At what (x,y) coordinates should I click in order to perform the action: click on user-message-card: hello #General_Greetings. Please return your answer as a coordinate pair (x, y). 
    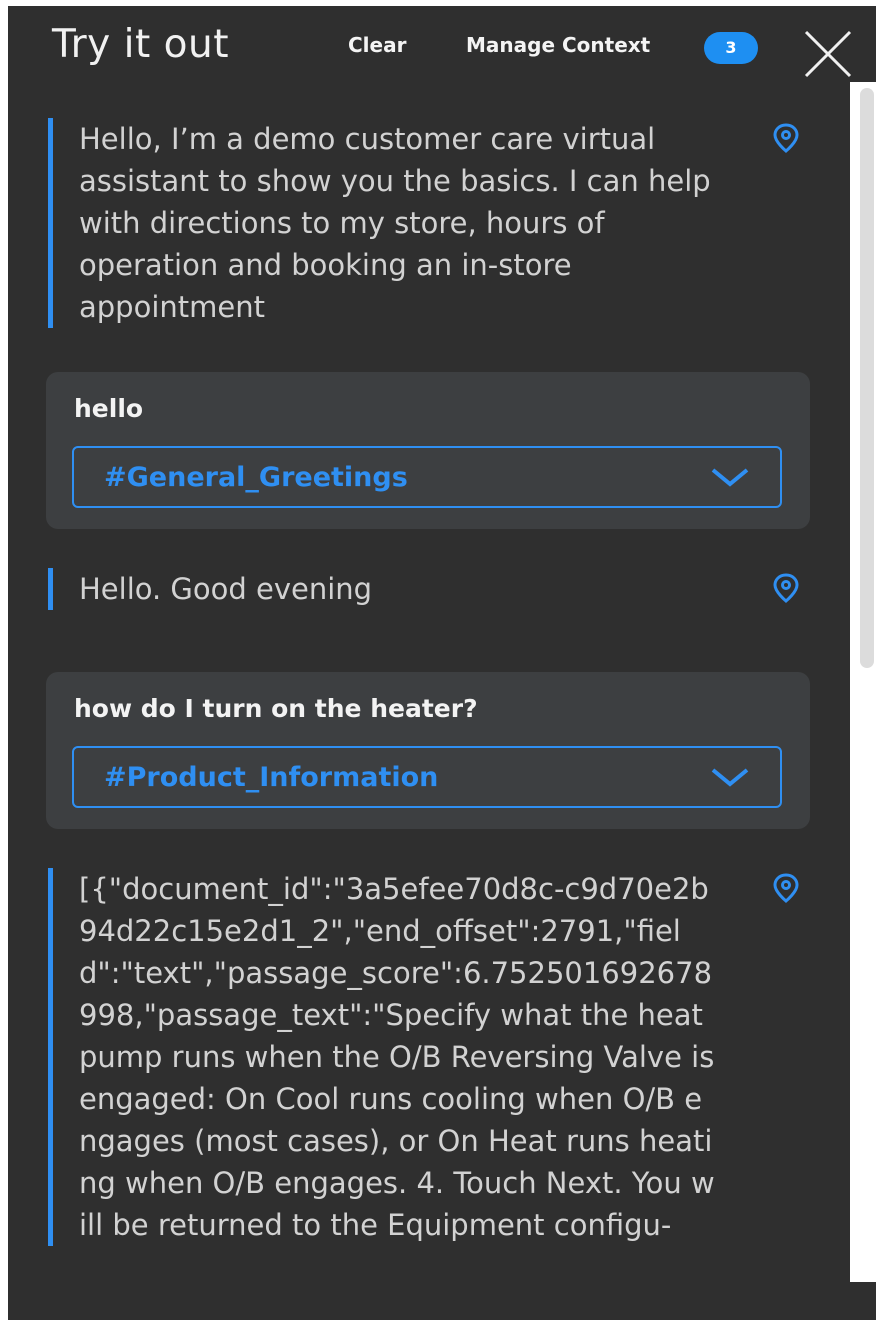
    Looking at the image, I should click on (428, 450).